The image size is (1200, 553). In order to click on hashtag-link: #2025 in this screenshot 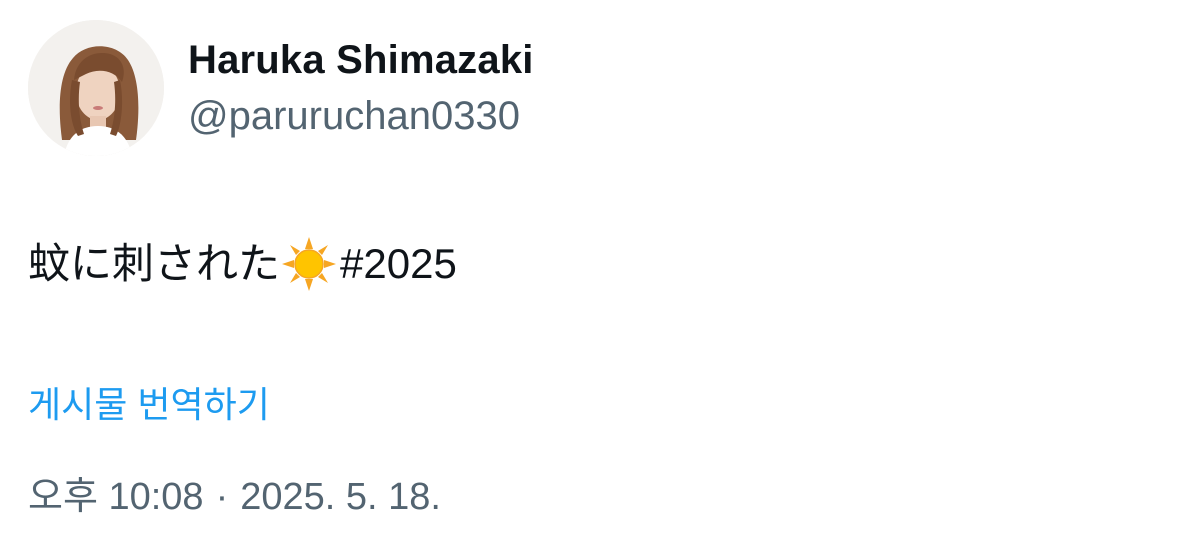, I will do `click(398, 264)`.